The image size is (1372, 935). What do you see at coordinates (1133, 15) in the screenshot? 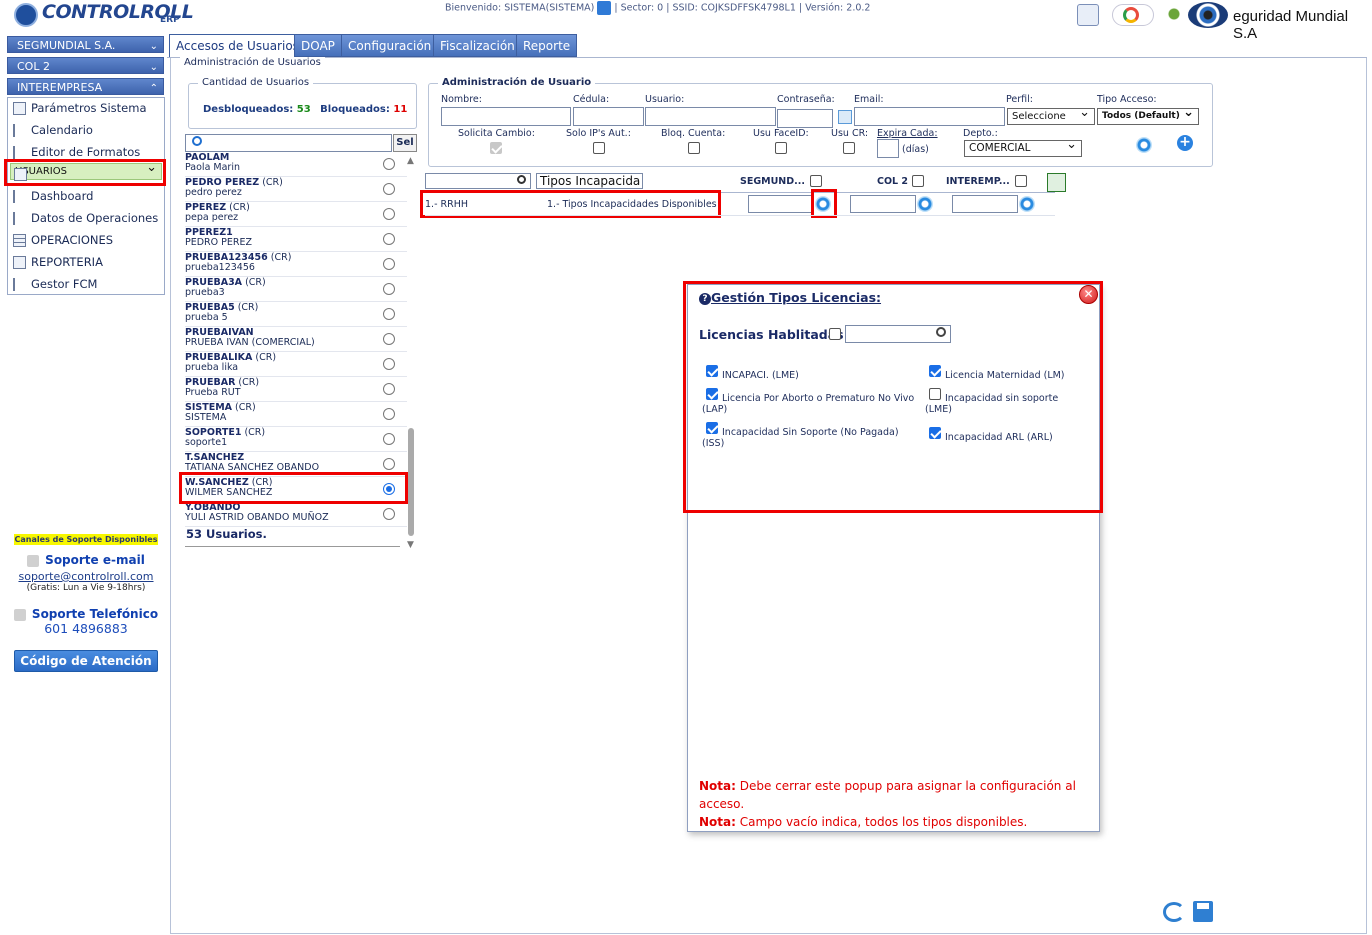
I see `chrome-icon` at bounding box center [1133, 15].